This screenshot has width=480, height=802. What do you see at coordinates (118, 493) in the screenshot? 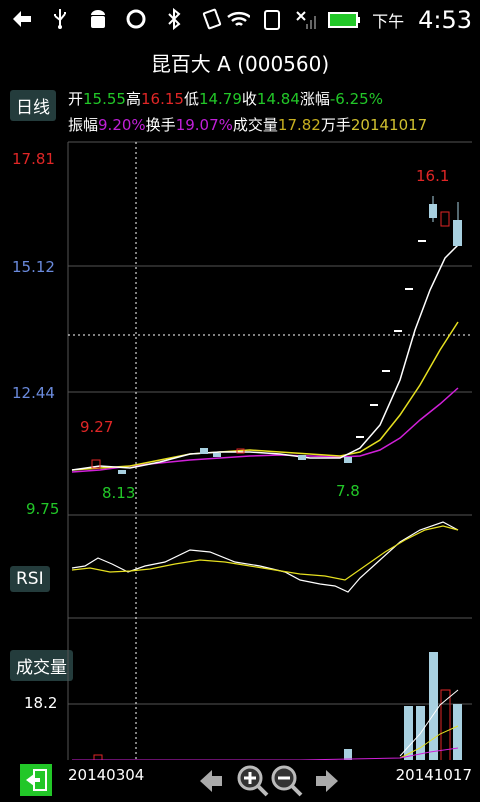
I see `annotation-low-left: 8.13` at bounding box center [118, 493].